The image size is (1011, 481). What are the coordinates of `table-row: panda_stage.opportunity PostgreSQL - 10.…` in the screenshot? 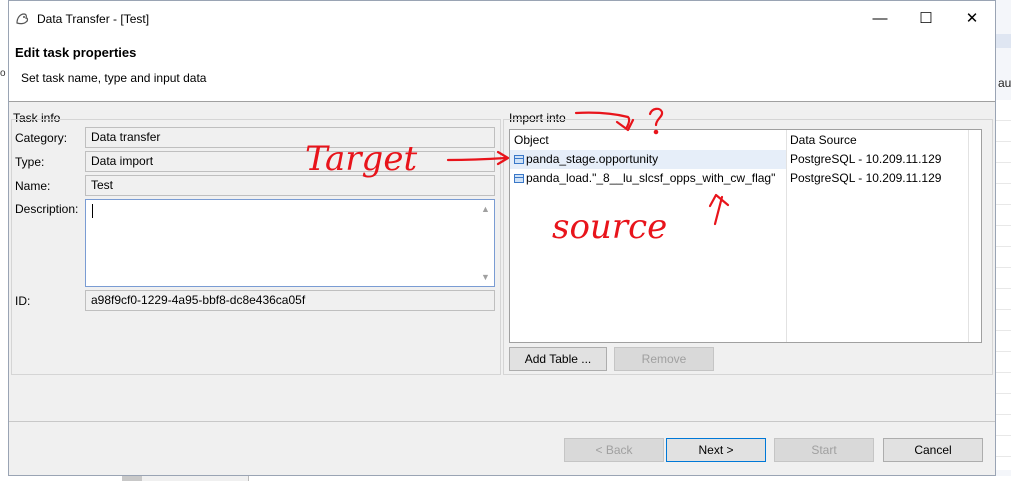 It's located at (745, 159).